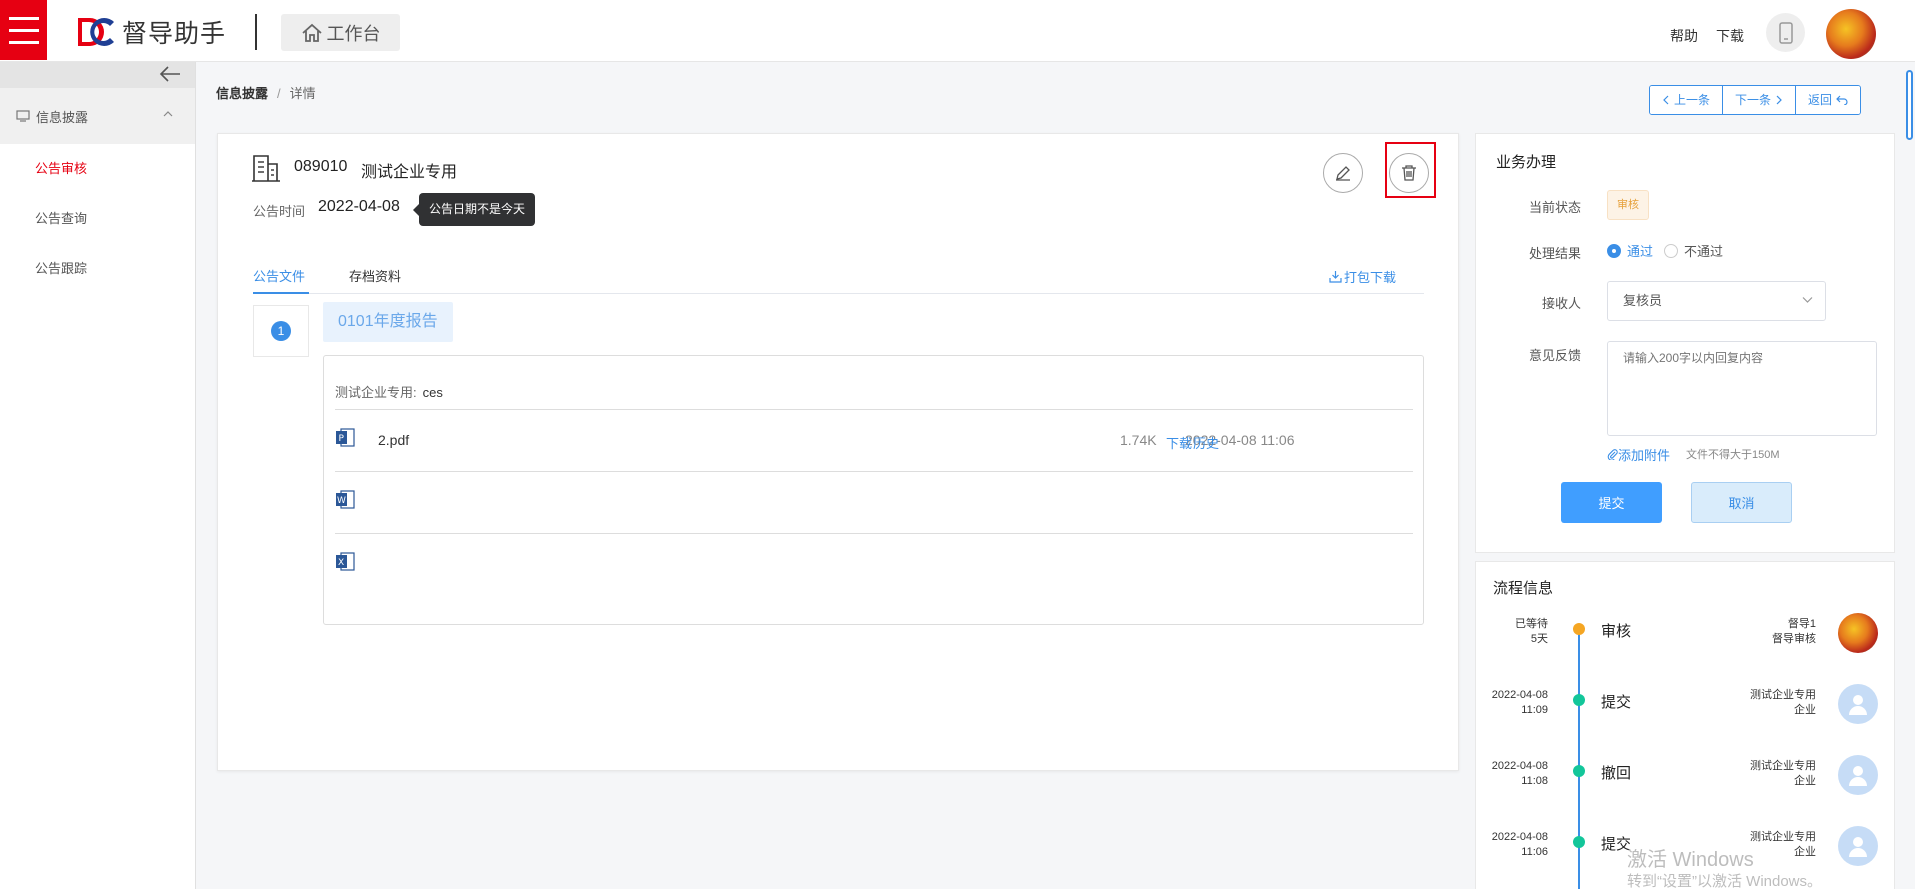 This screenshot has height=889, width=1915. Describe the element at coordinates (311, 32) in the screenshot. I see `home-icon` at that location.